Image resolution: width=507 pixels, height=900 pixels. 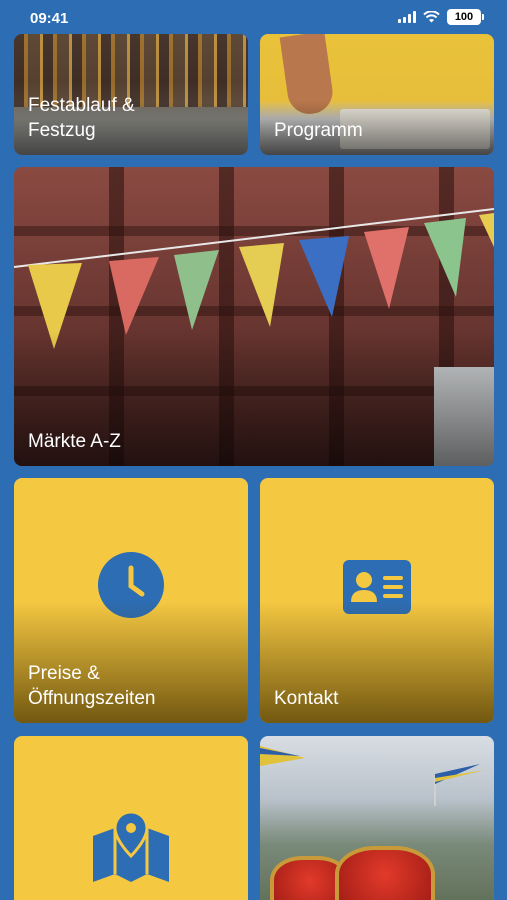 I want to click on tile-karte, so click(x=131, y=818).